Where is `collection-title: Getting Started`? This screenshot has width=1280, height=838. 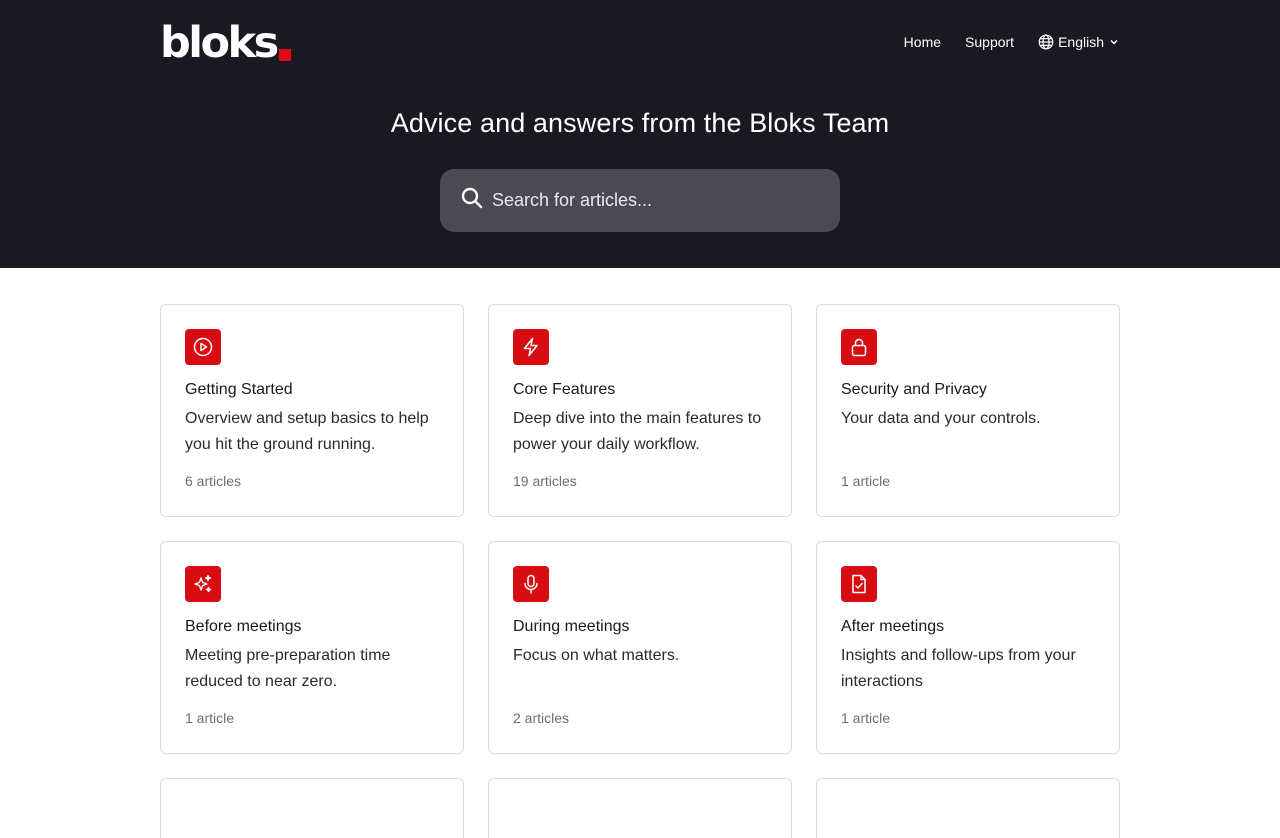
collection-title: Getting Started is located at coordinates (239, 389).